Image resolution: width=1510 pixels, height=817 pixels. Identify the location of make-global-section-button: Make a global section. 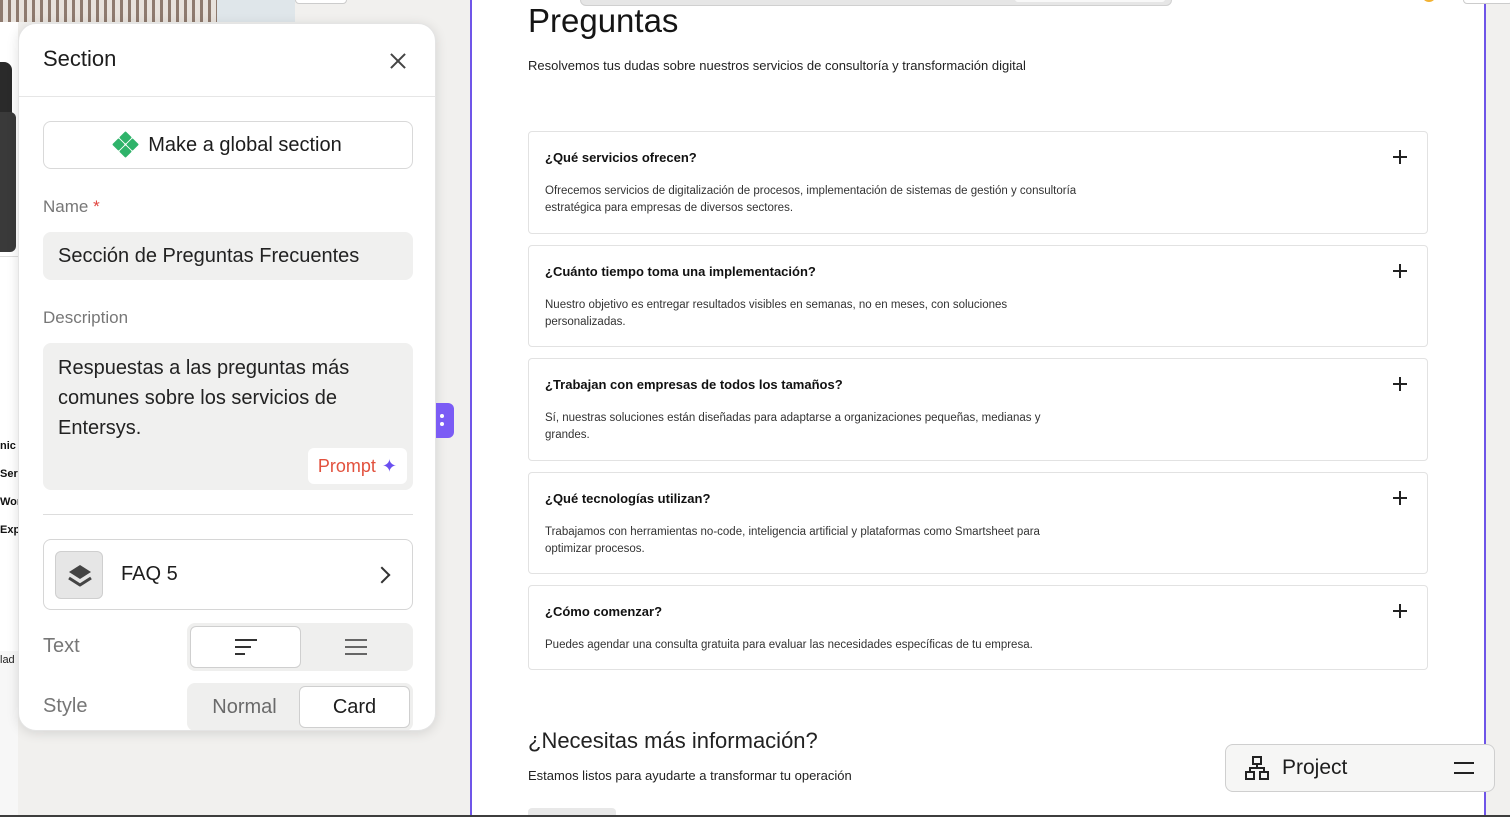
(228, 145).